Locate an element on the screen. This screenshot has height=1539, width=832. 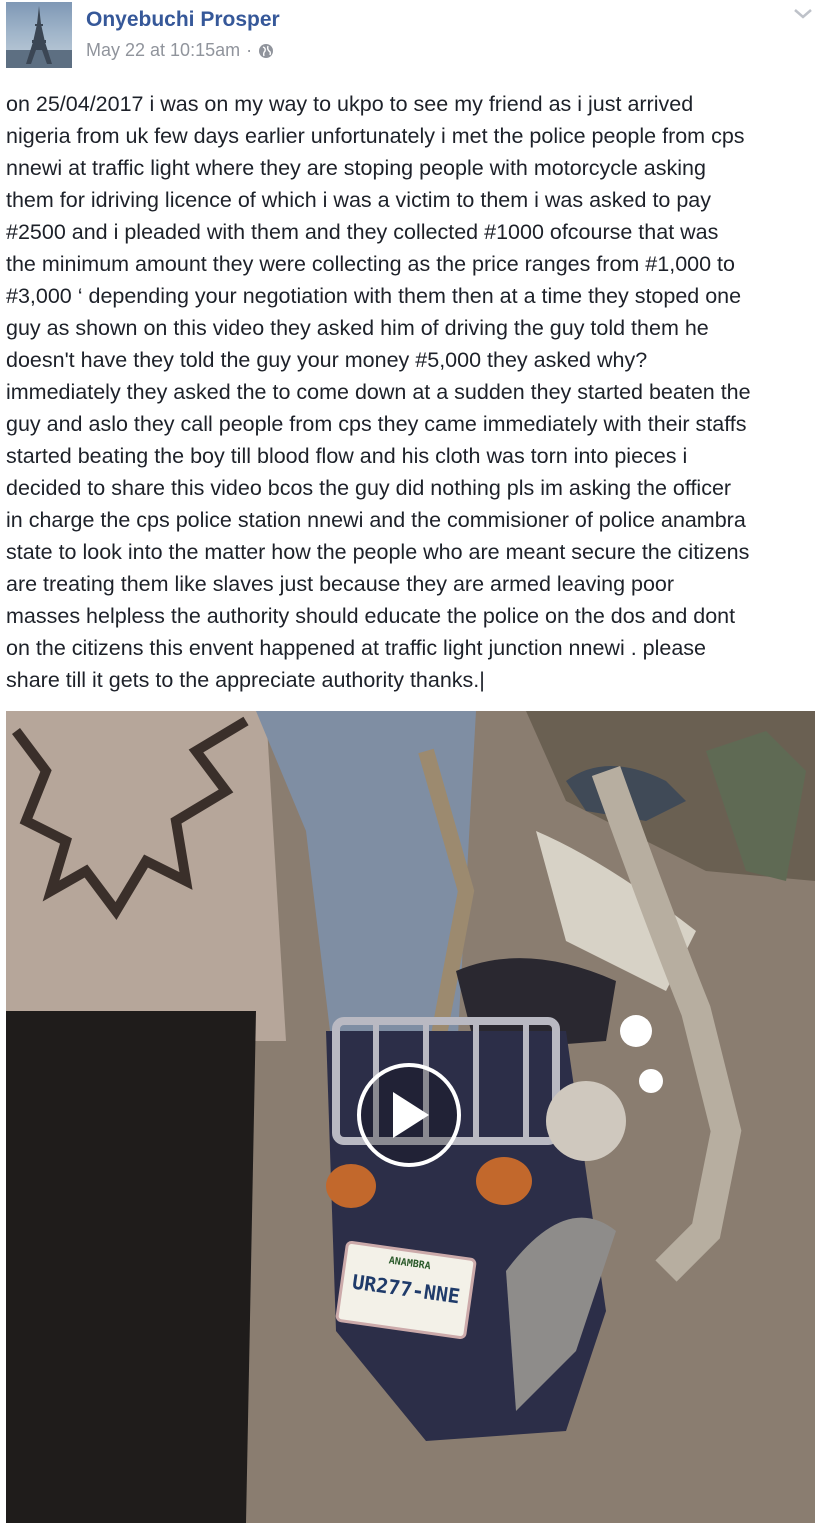
post-meta: May 22 at 10:15am · is located at coordinates (180, 50).